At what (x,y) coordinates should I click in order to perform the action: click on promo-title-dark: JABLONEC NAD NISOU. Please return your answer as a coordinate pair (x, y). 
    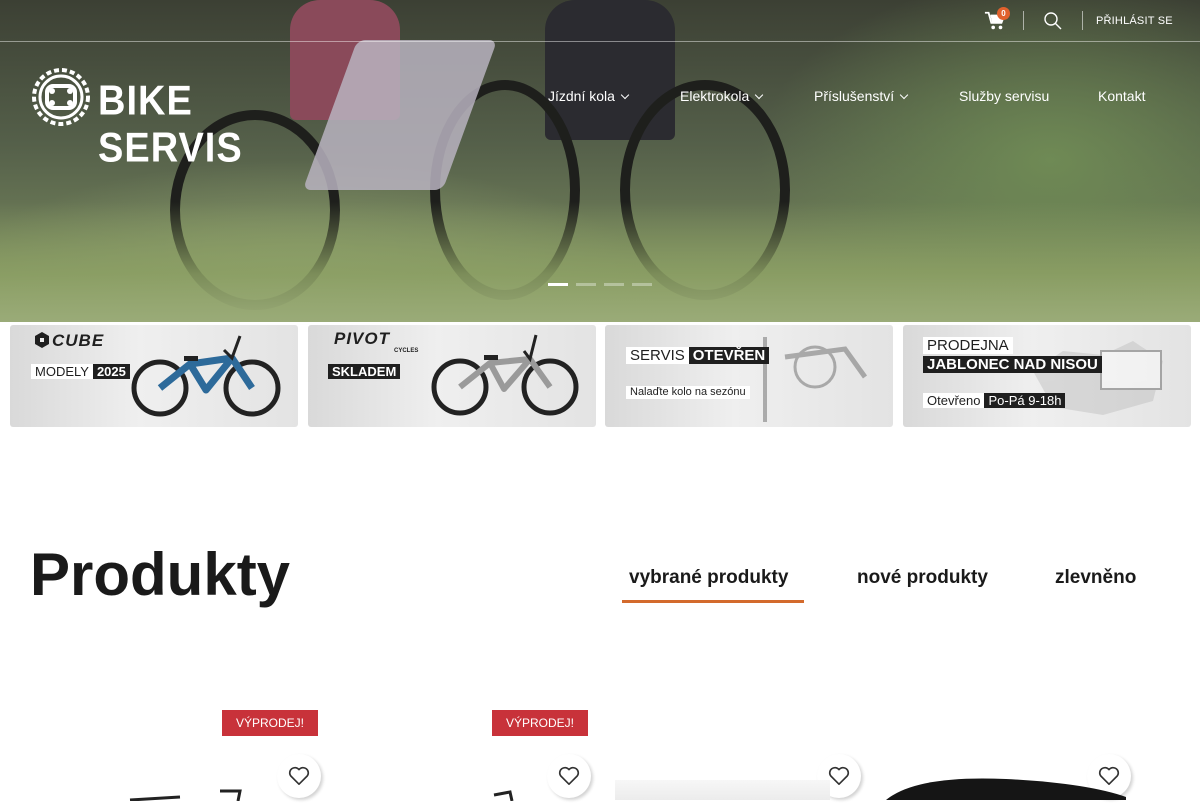
    Looking at the image, I should click on (1012, 364).